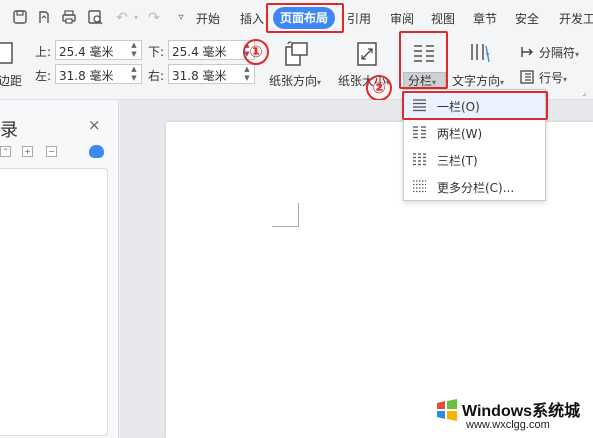 The height and width of the screenshot is (438, 593). What do you see at coordinates (7, 54) in the screenshot?
I see `margins-icon` at bounding box center [7, 54].